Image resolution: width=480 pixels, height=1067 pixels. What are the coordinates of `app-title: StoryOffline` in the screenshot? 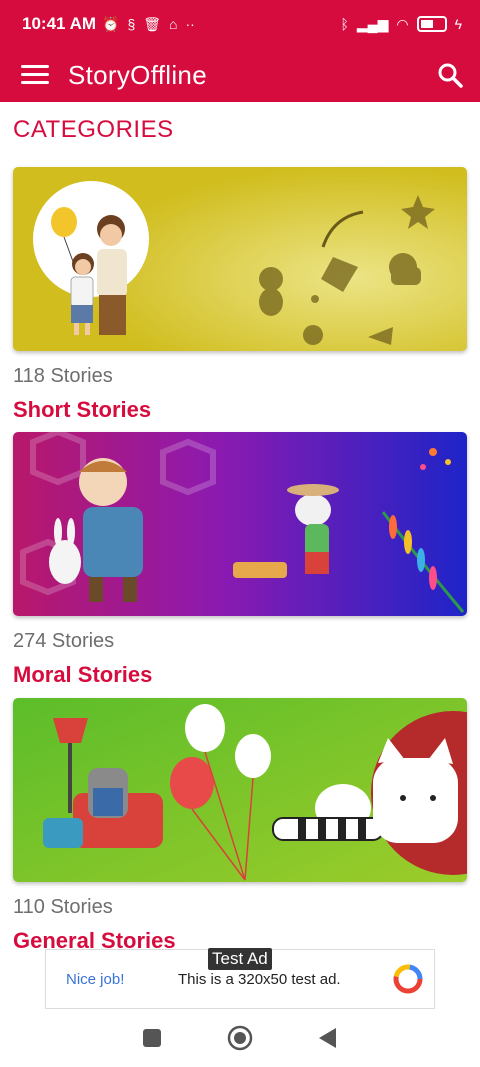 It's located at (137, 74).